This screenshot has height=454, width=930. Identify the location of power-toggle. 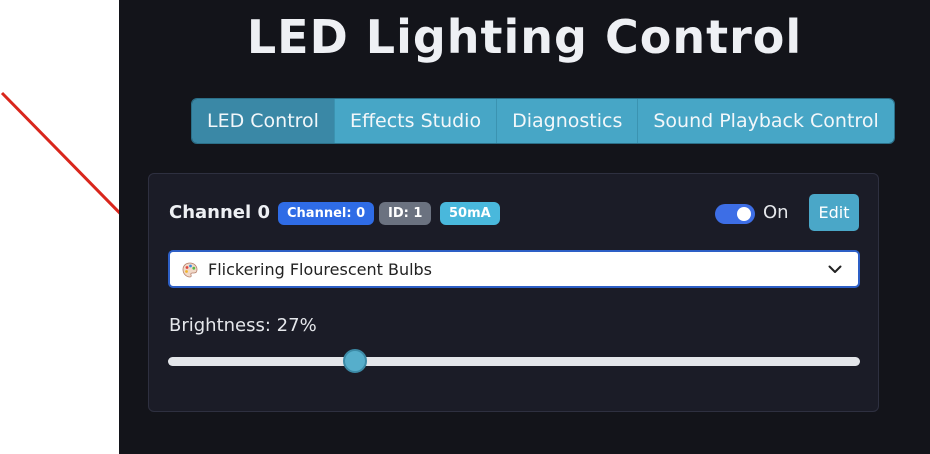
(735, 214).